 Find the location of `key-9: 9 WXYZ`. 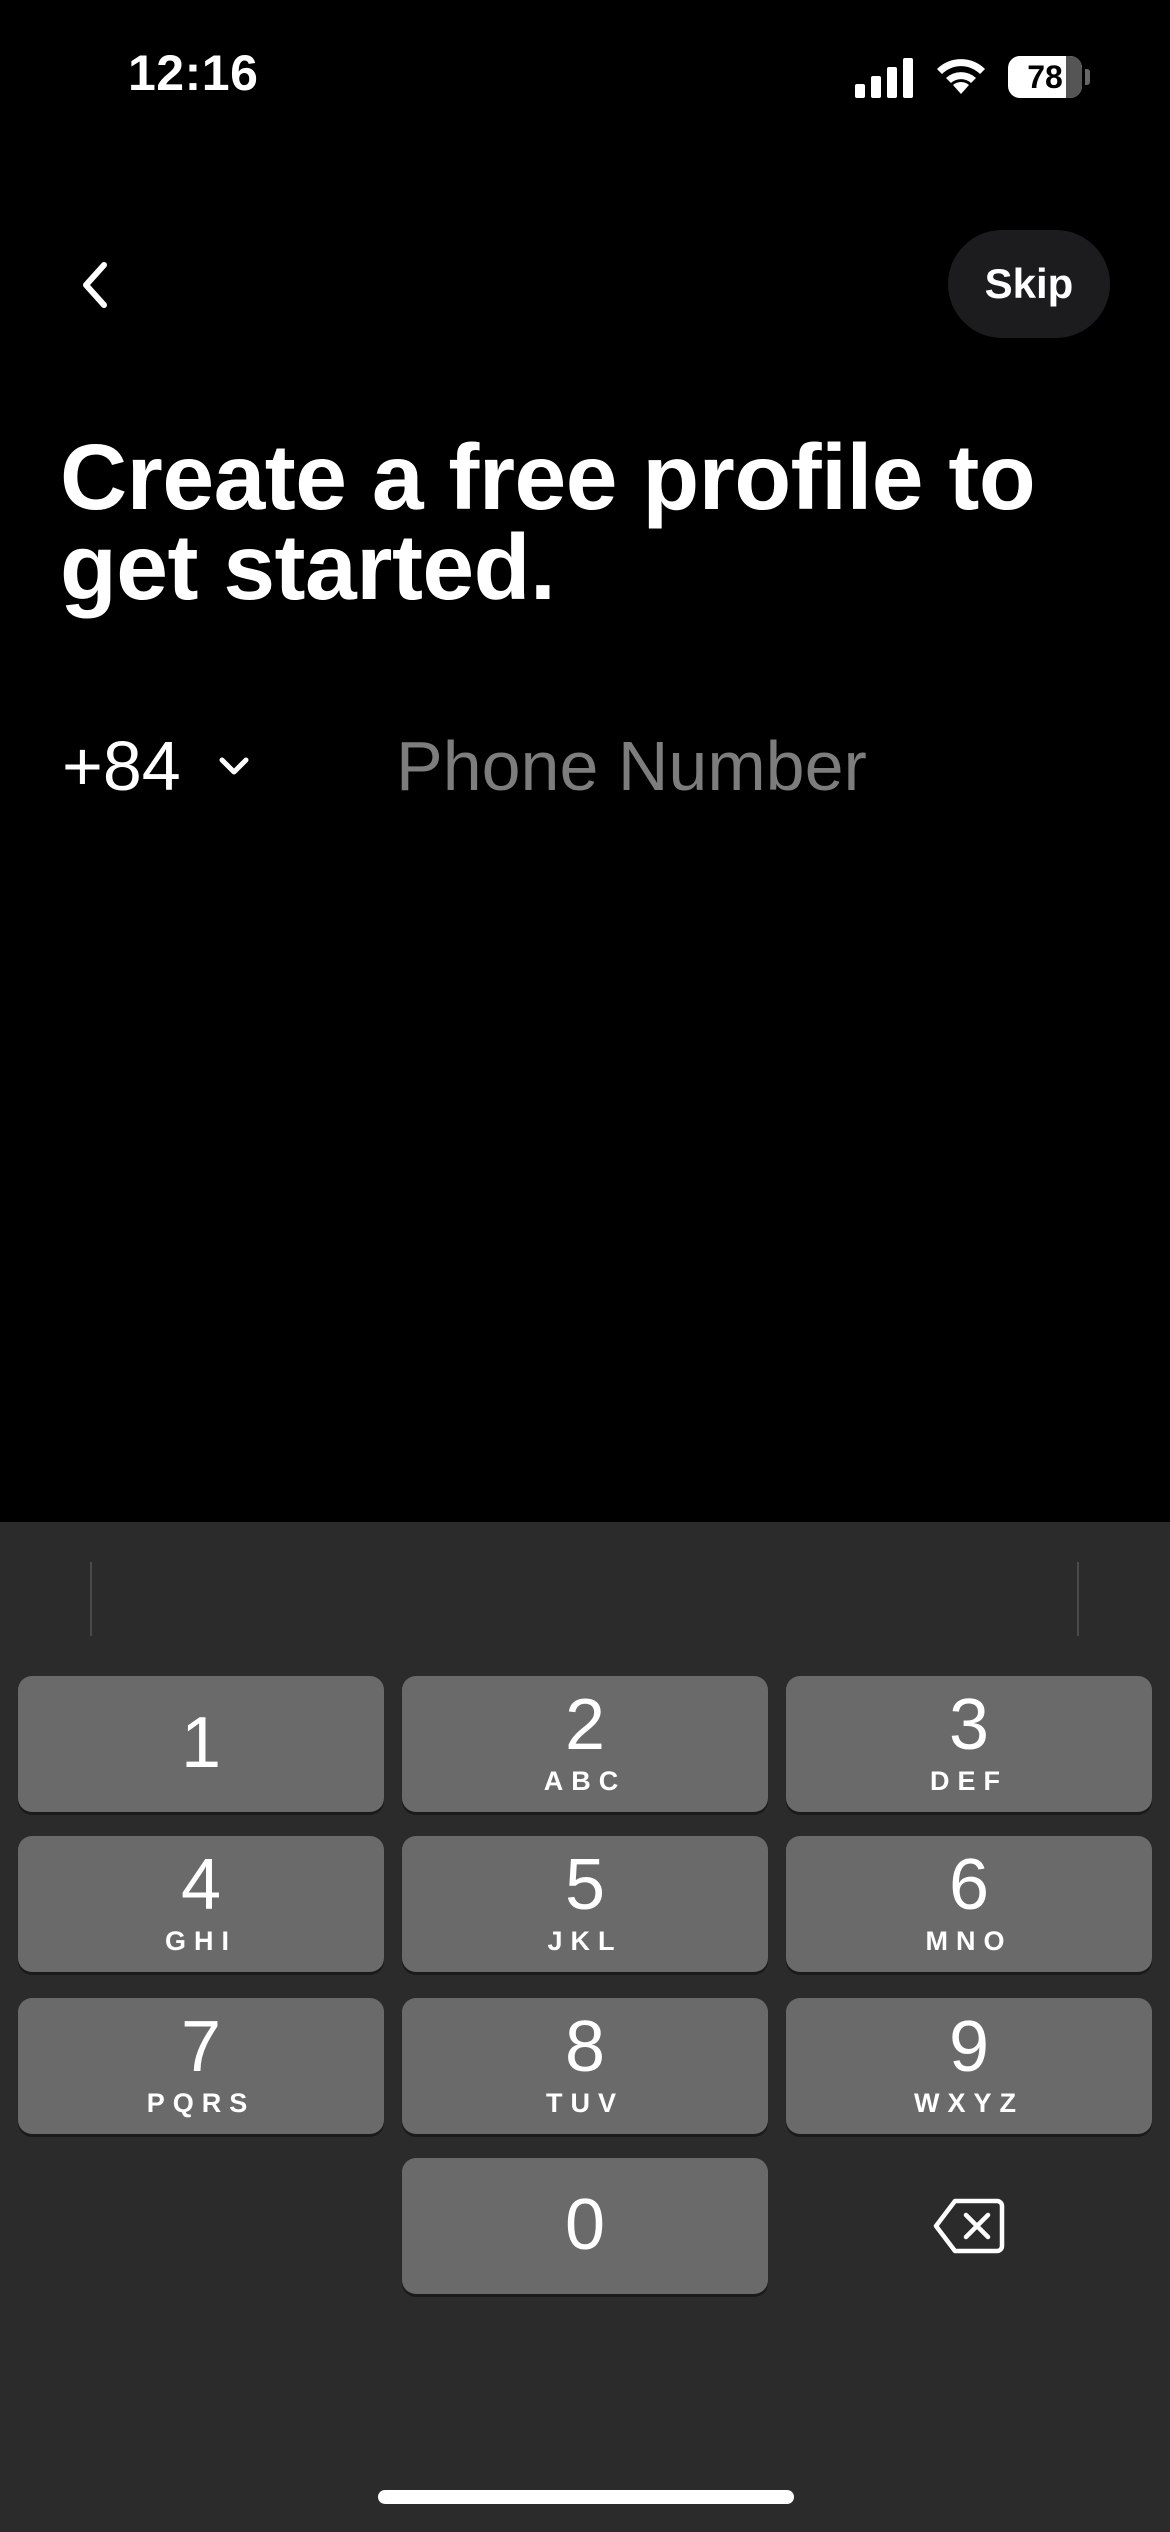

key-9: 9 WXYZ is located at coordinates (969, 2066).